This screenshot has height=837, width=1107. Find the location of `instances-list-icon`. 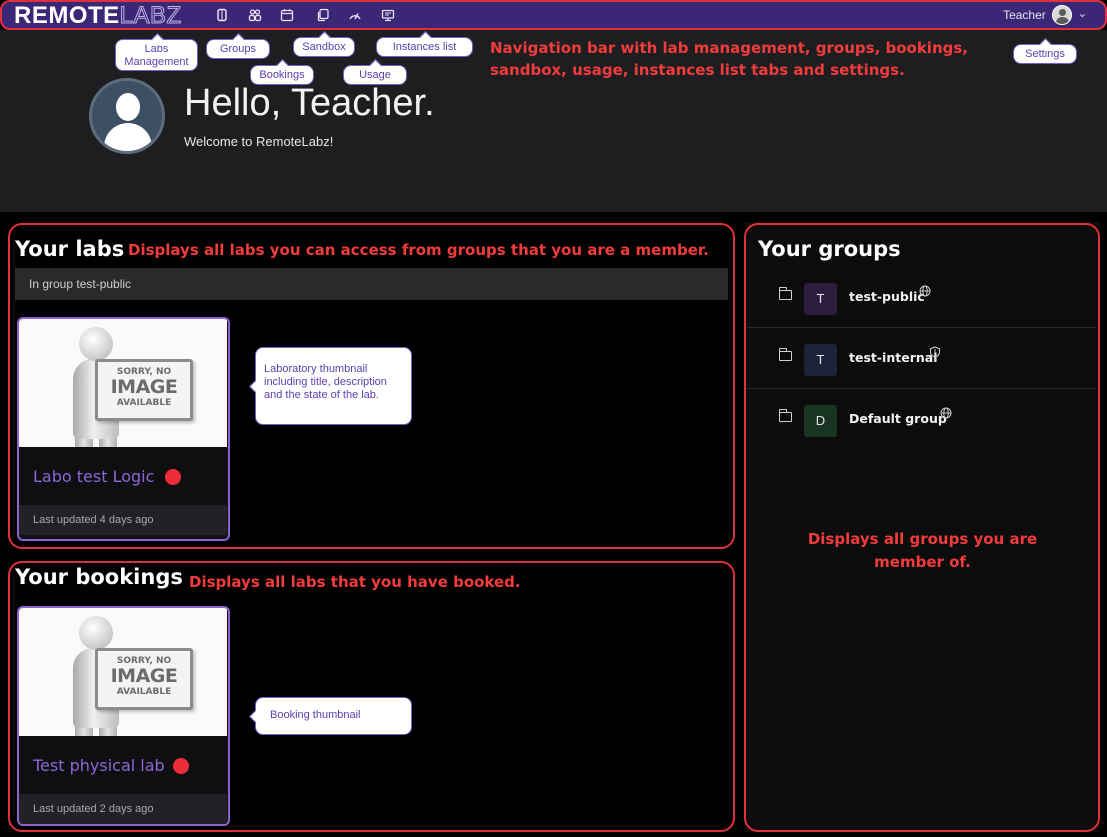

instances-list-icon is located at coordinates (388, 16).